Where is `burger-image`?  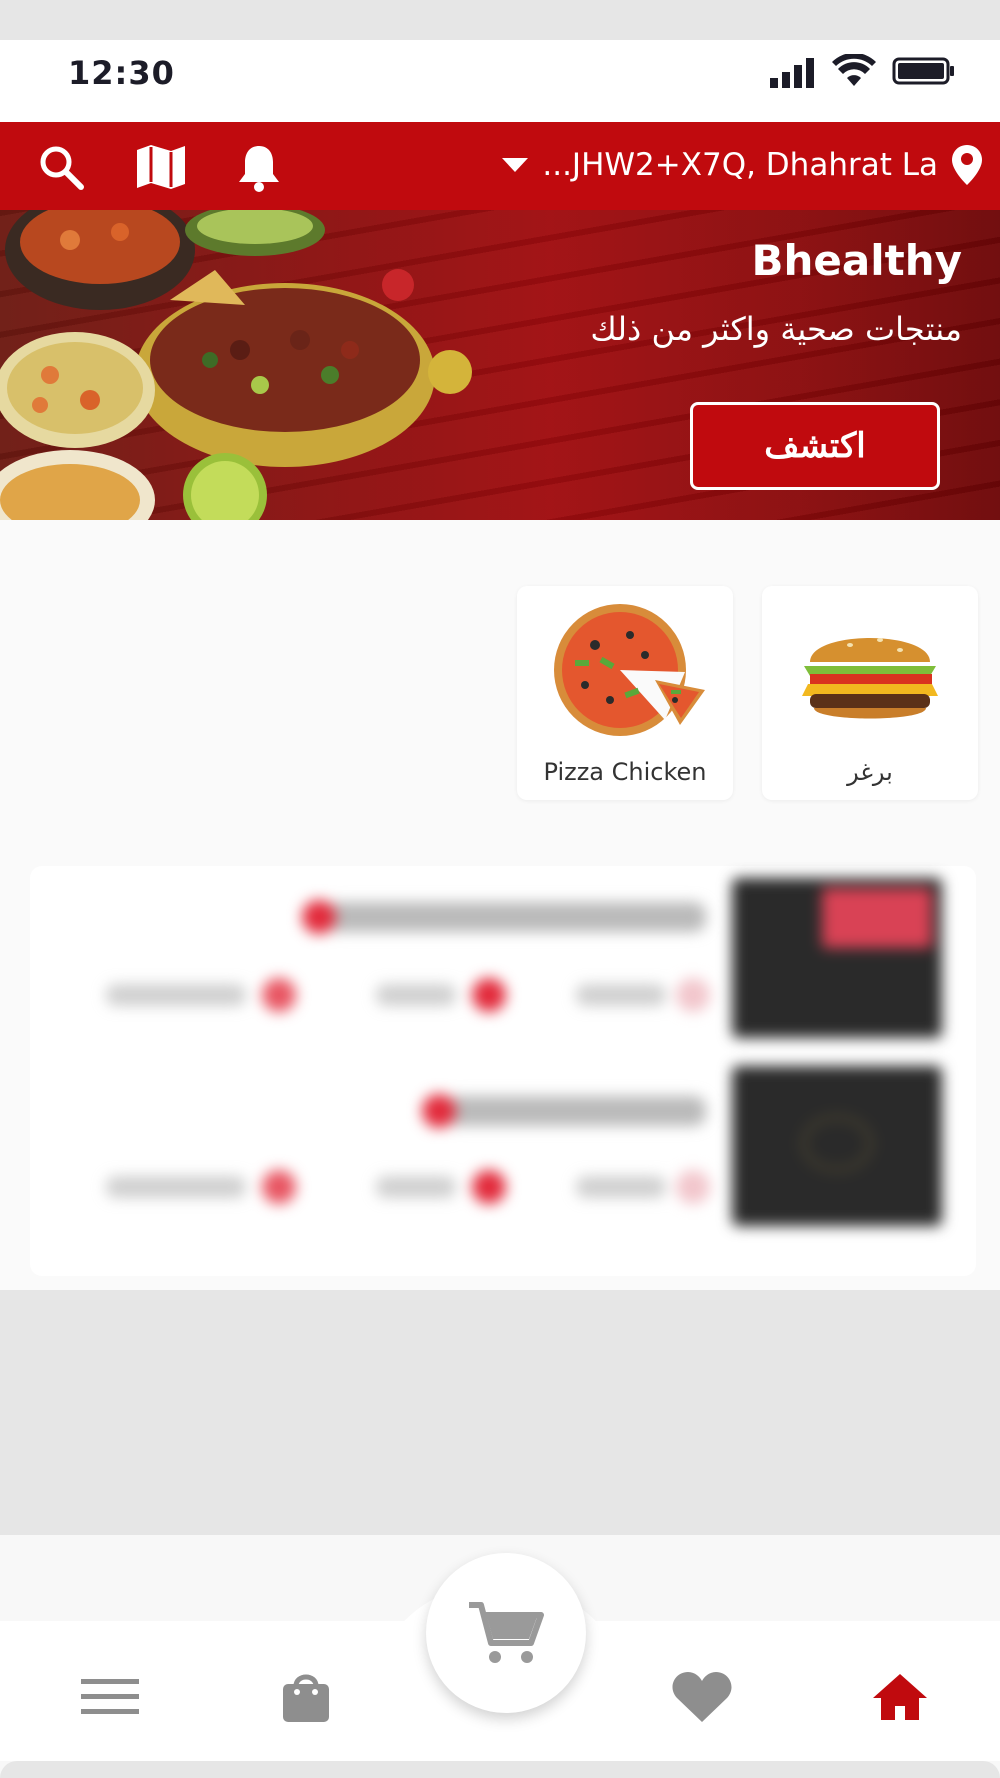 burger-image is located at coordinates (870, 678).